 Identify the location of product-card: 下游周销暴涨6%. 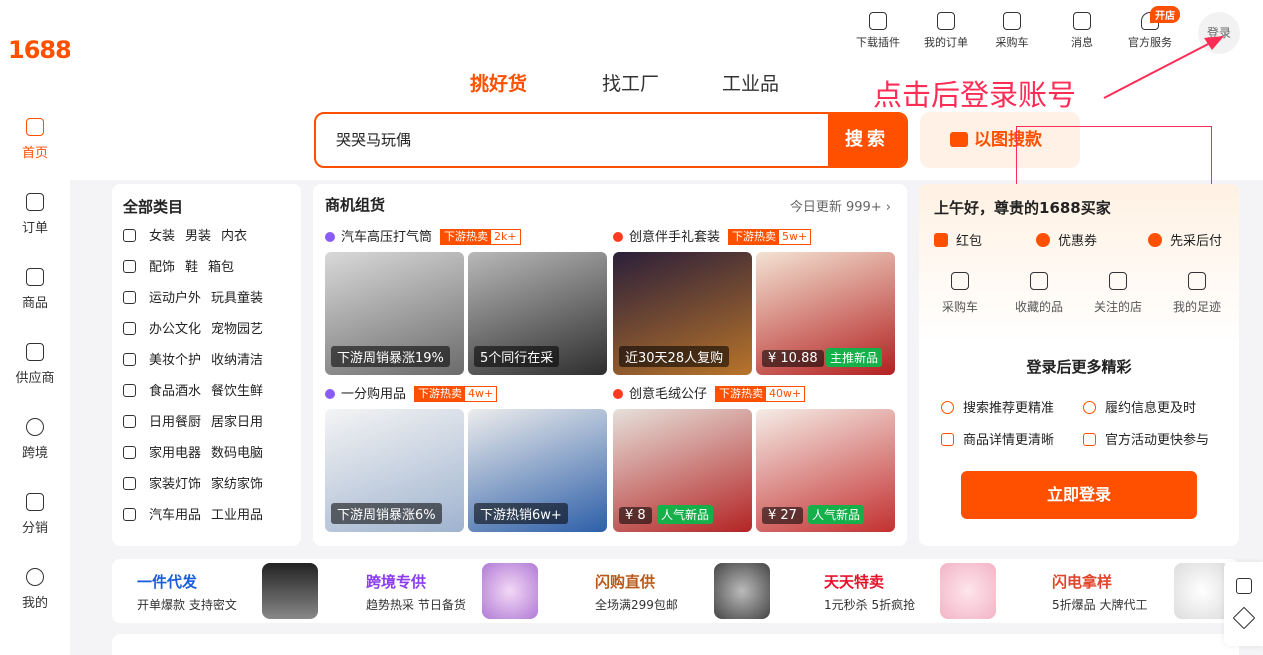
(394, 470).